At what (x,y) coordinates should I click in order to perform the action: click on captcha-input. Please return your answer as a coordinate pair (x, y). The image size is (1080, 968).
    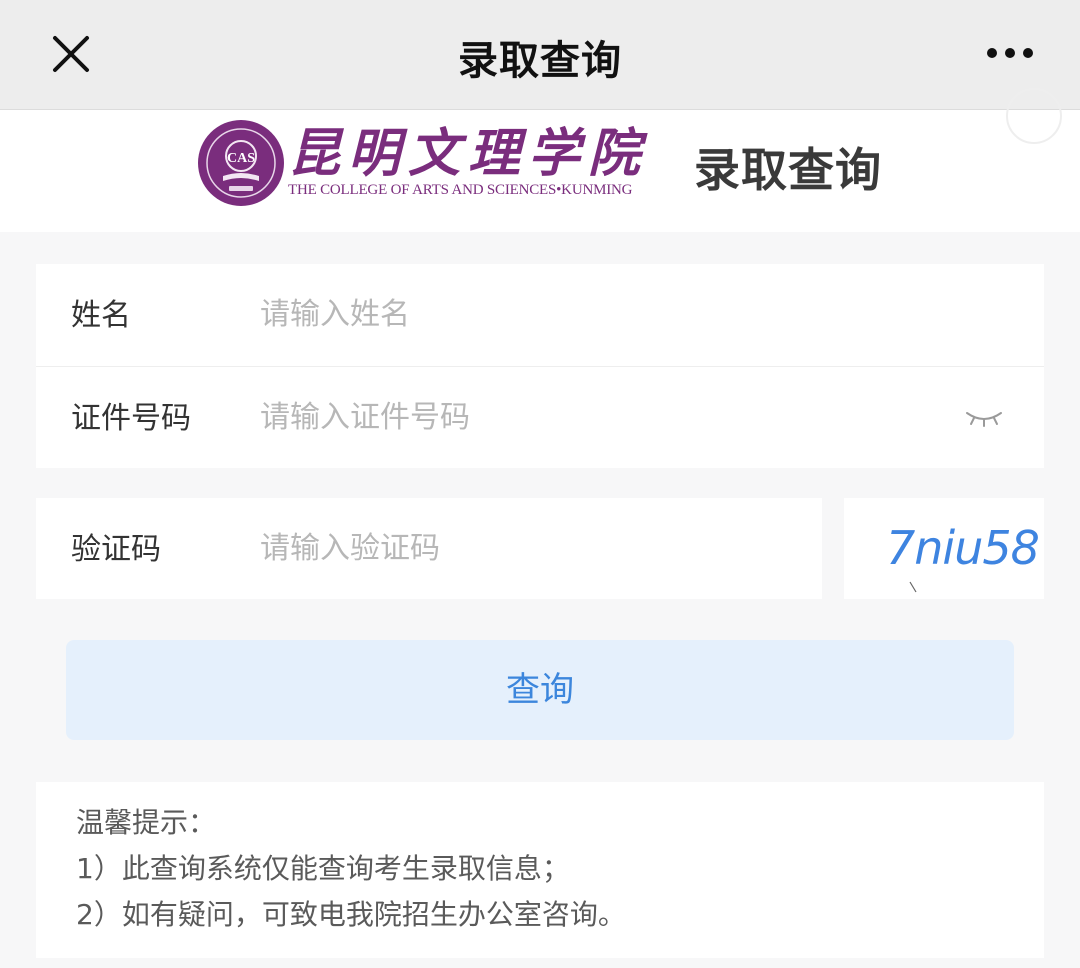
    Looking at the image, I should click on (530, 548).